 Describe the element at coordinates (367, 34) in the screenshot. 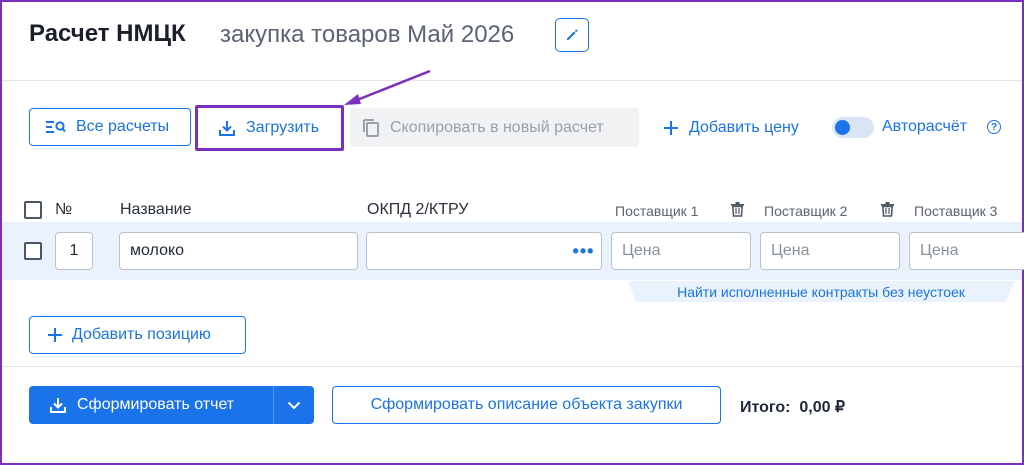

I see `calculation-name: закупка товаров Май 2026` at that location.